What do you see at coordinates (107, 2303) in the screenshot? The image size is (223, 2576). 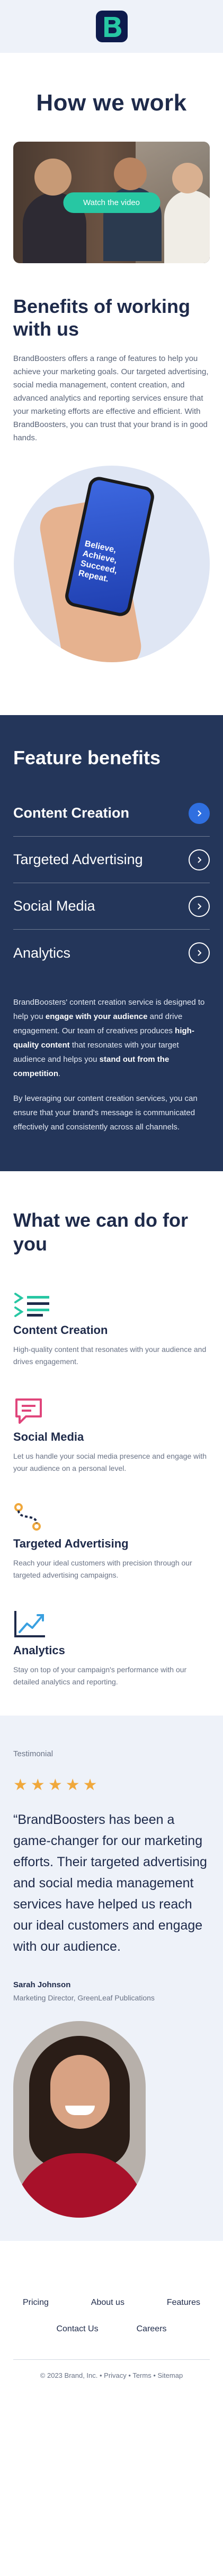 I see `footer-link-about-us: About us` at bounding box center [107, 2303].